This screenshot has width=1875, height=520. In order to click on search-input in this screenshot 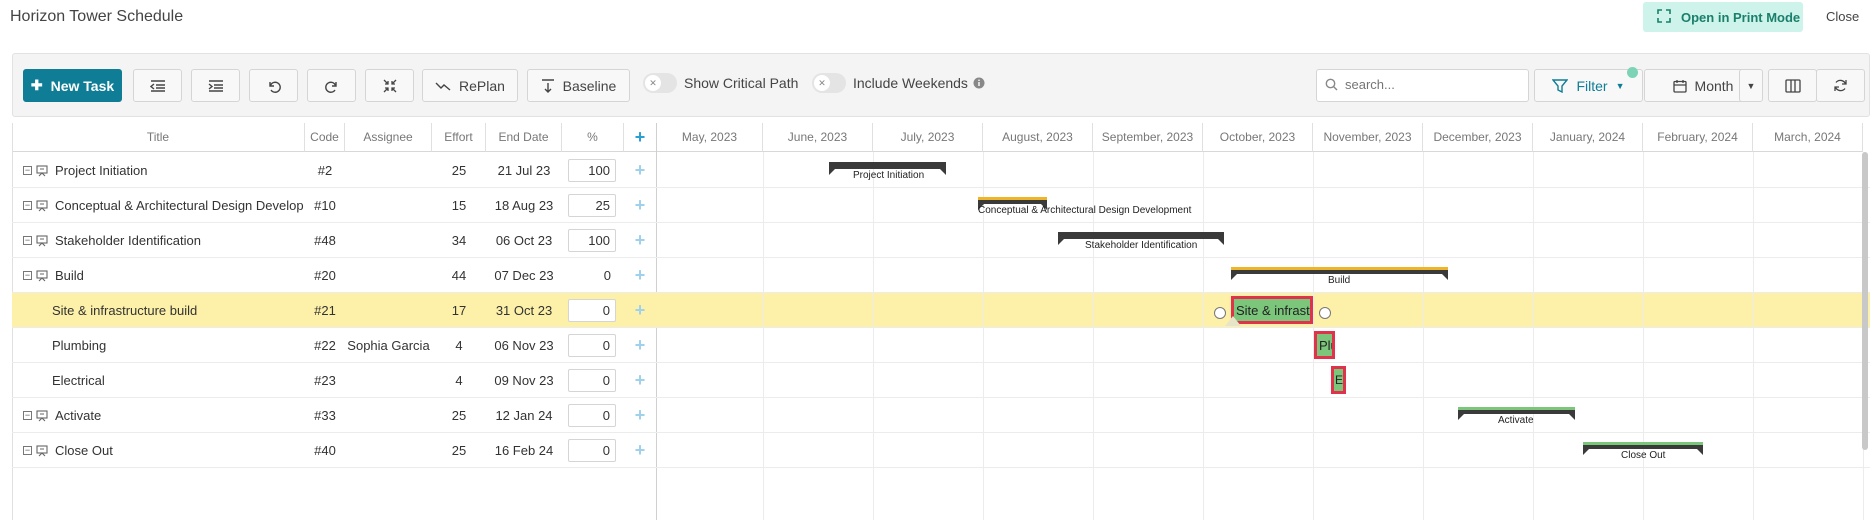, I will do `click(1432, 84)`.